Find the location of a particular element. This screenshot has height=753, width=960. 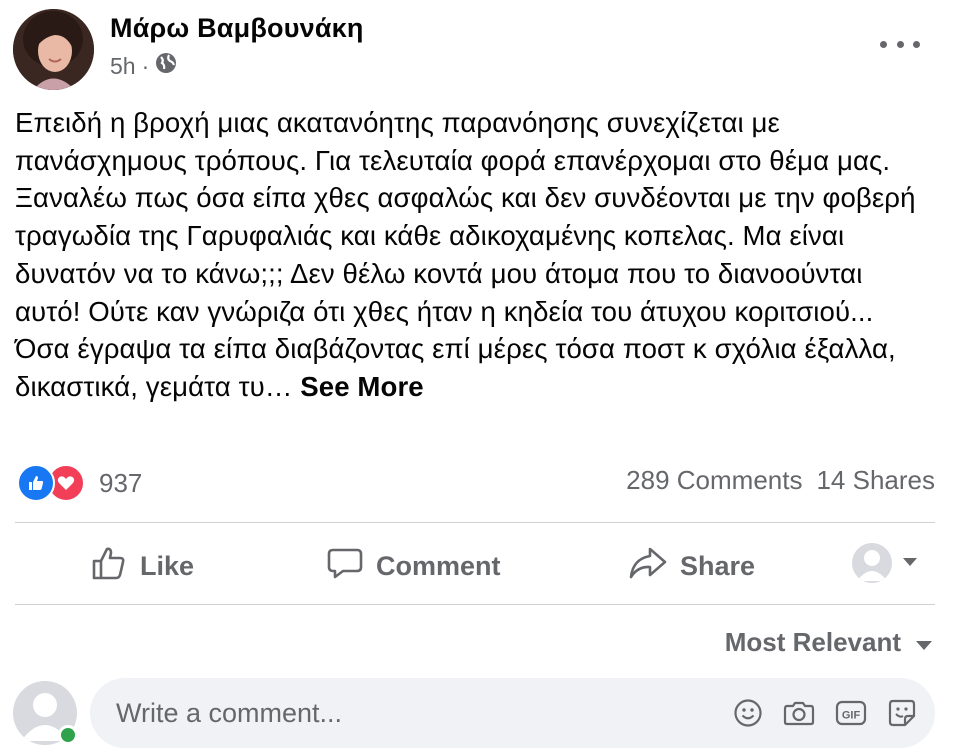

more-options-button is located at coordinates (900, 44).